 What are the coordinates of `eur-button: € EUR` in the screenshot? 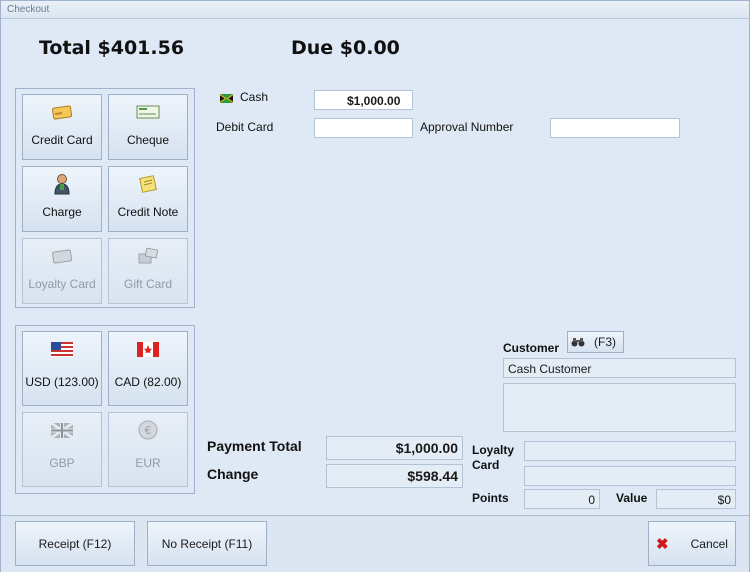 It's located at (148, 449).